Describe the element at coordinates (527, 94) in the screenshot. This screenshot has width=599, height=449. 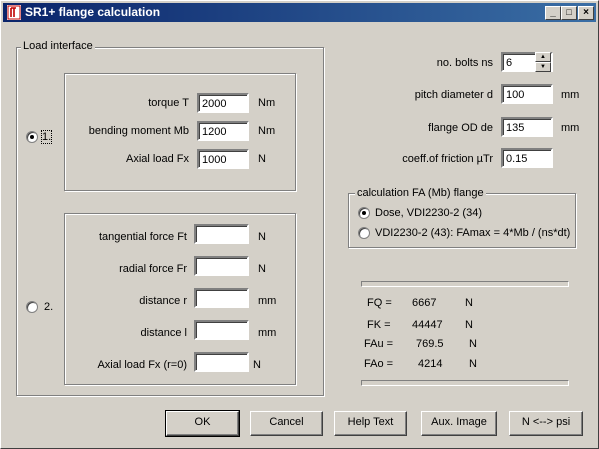
I see `pitch-diameter-input: 100` at that location.